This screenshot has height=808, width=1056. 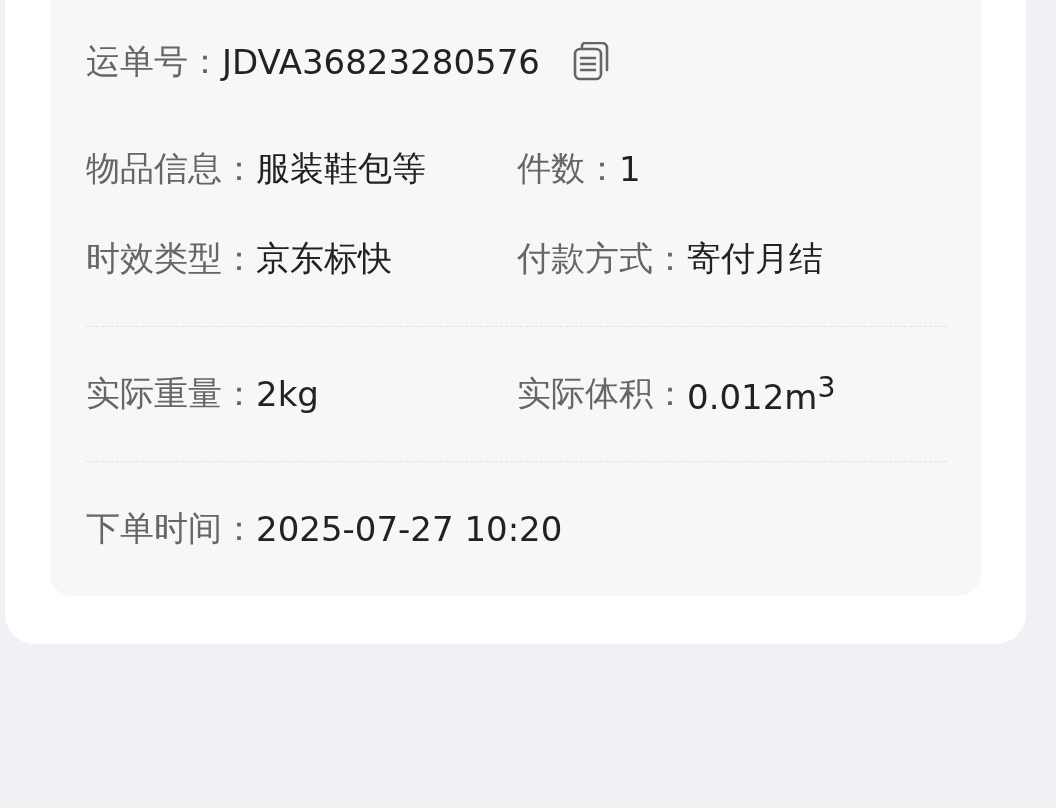 What do you see at coordinates (381, 62) in the screenshot?
I see `waybill-number: JDVA36823280576` at bounding box center [381, 62].